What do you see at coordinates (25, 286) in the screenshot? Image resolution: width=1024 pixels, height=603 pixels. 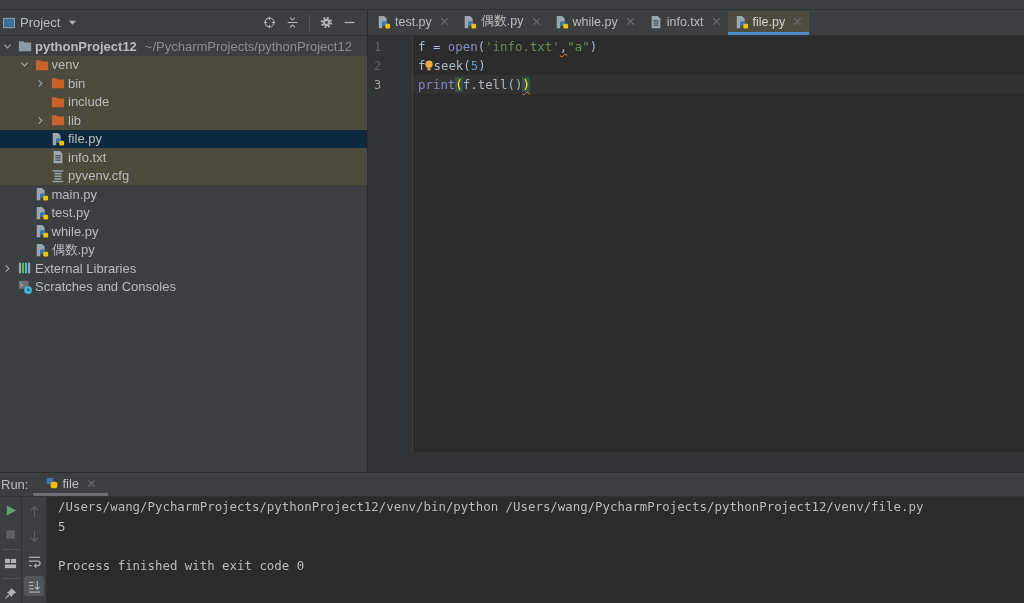 I see `console-clock-icon` at bounding box center [25, 286].